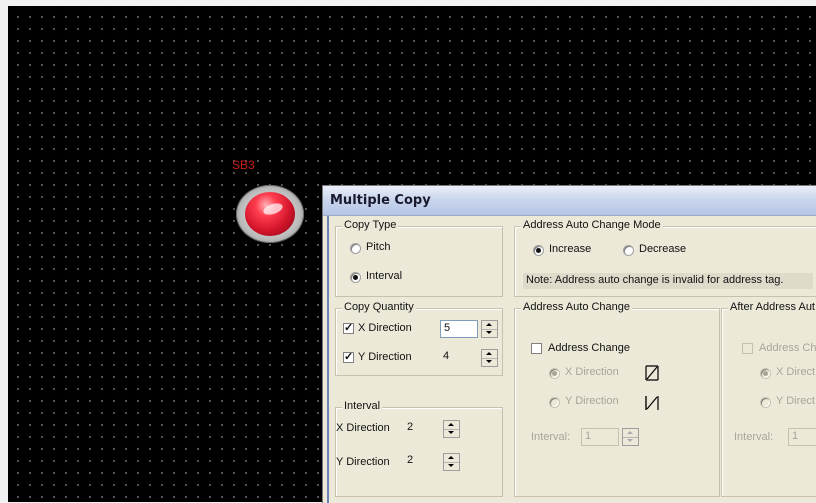 The height and width of the screenshot is (503, 816). I want to click on interval-group: Interval X Direction 2 Y Direction 2, so click(419, 448).